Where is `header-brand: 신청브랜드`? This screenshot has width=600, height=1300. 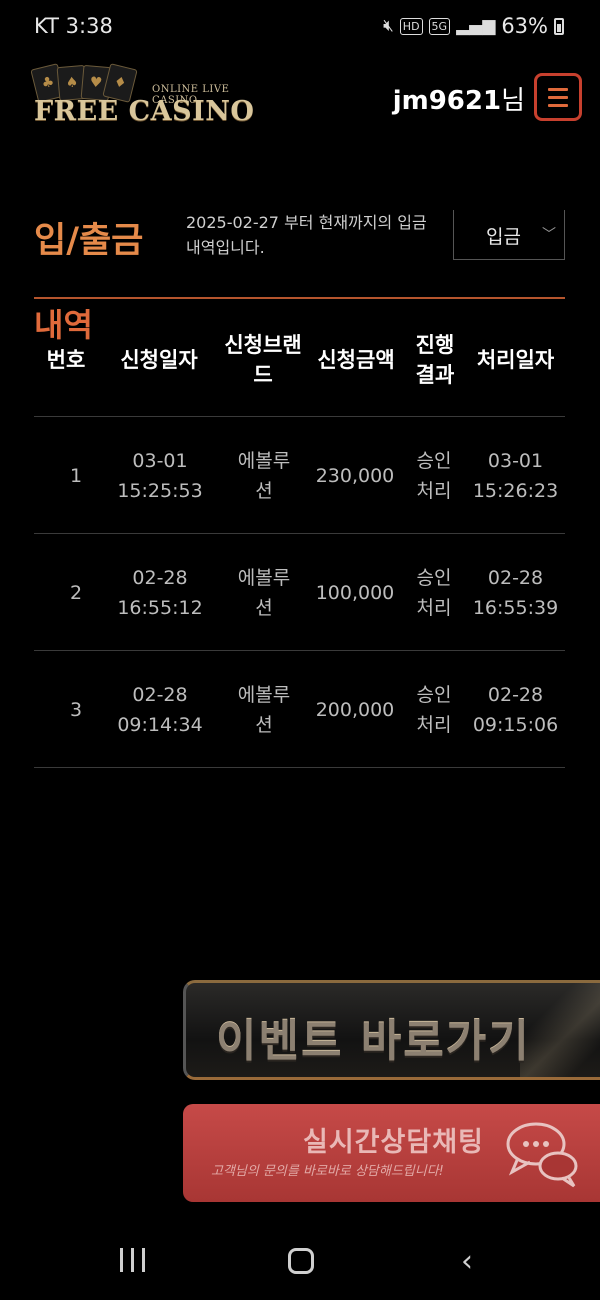 header-brand: 신청브랜드 is located at coordinates (263, 360).